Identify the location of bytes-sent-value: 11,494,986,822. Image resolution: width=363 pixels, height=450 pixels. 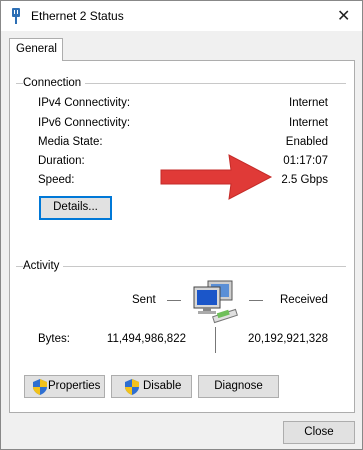
(146, 339).